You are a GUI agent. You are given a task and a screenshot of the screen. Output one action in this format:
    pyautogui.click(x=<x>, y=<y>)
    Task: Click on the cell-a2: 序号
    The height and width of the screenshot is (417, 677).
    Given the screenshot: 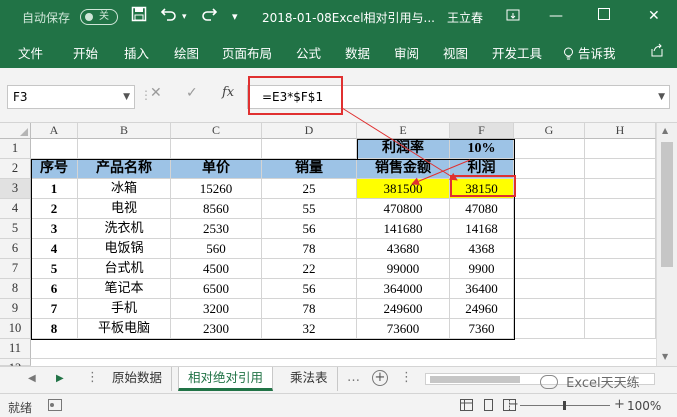 What is the action you would take?
    pyautogui.click(x=54, y=169)
    